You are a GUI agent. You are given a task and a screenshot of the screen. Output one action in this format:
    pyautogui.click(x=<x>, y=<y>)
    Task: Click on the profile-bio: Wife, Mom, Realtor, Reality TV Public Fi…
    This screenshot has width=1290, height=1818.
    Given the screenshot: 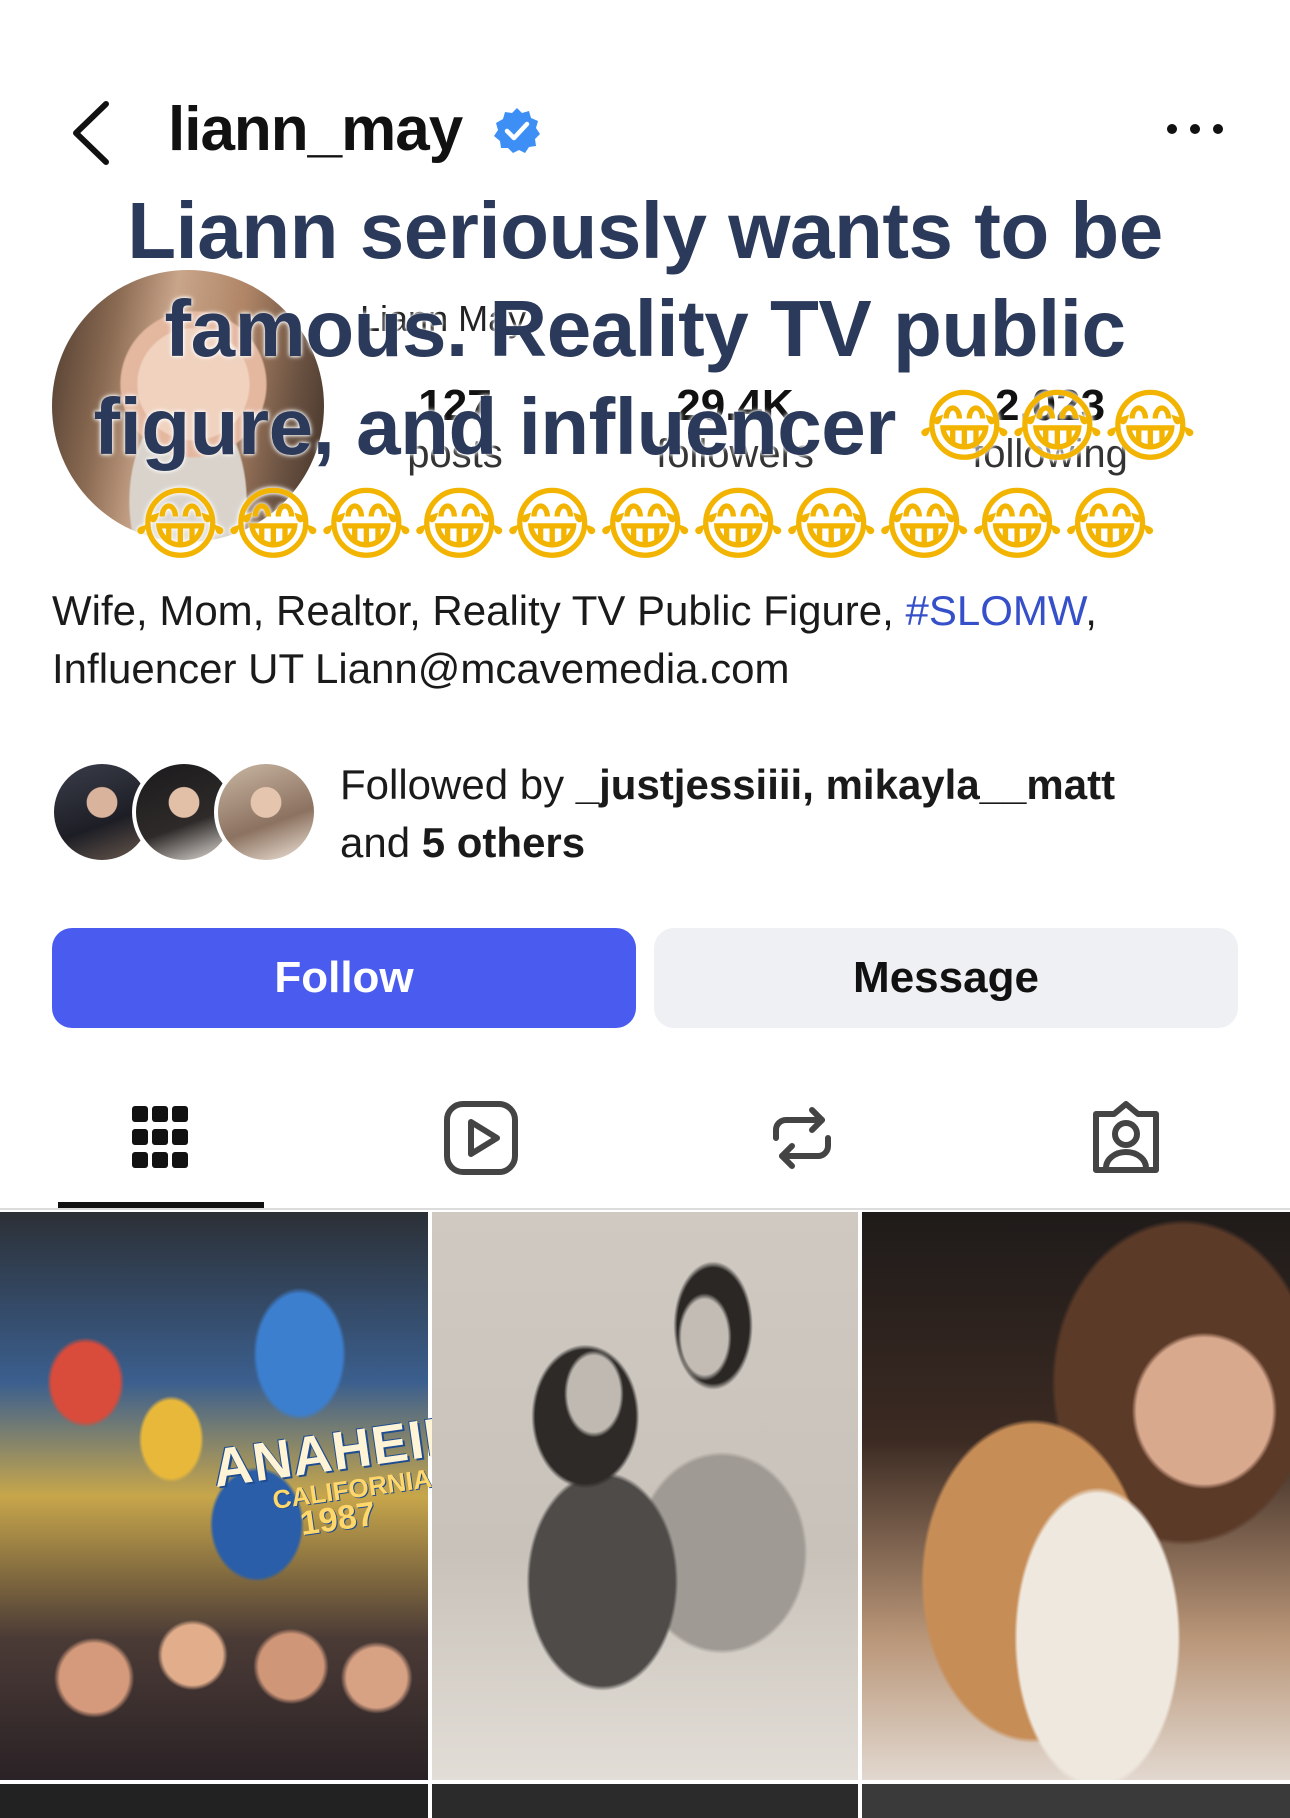 What is the action you would take?
    pyautogui.click(x=647, y=640)
    